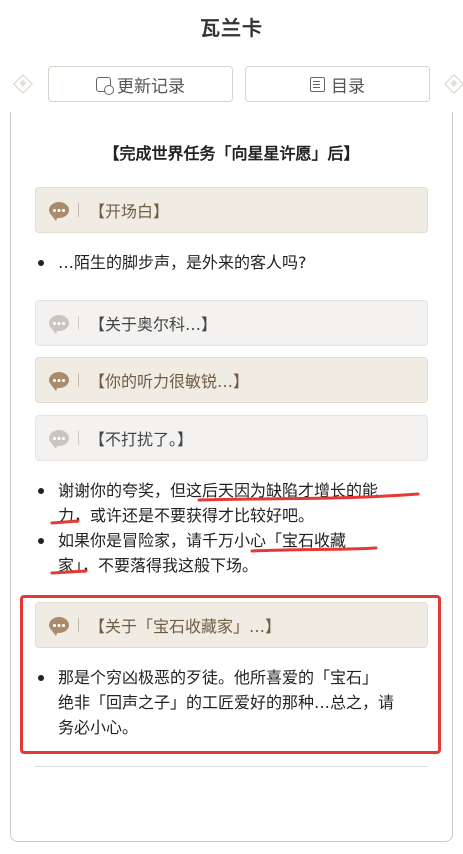 The image size is (463, 854). What do you see at coordinates (172, 262) in the screenshot?
I see `dialogue-line: …陌生的脚步声，是外来的客人吗?` at bounding box center [172, 262].